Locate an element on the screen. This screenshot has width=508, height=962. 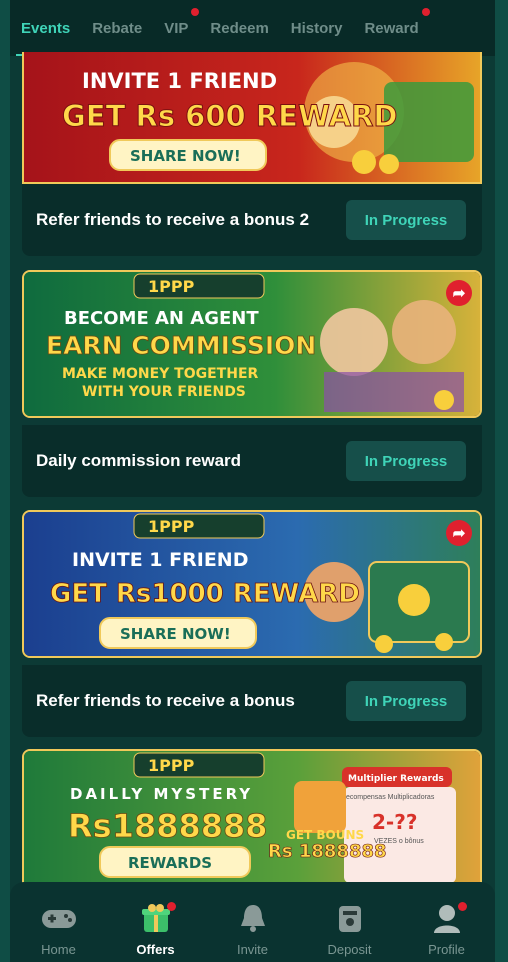
banner-line2: GET Rs1000 REWARD is located at coordinates (205, 594).